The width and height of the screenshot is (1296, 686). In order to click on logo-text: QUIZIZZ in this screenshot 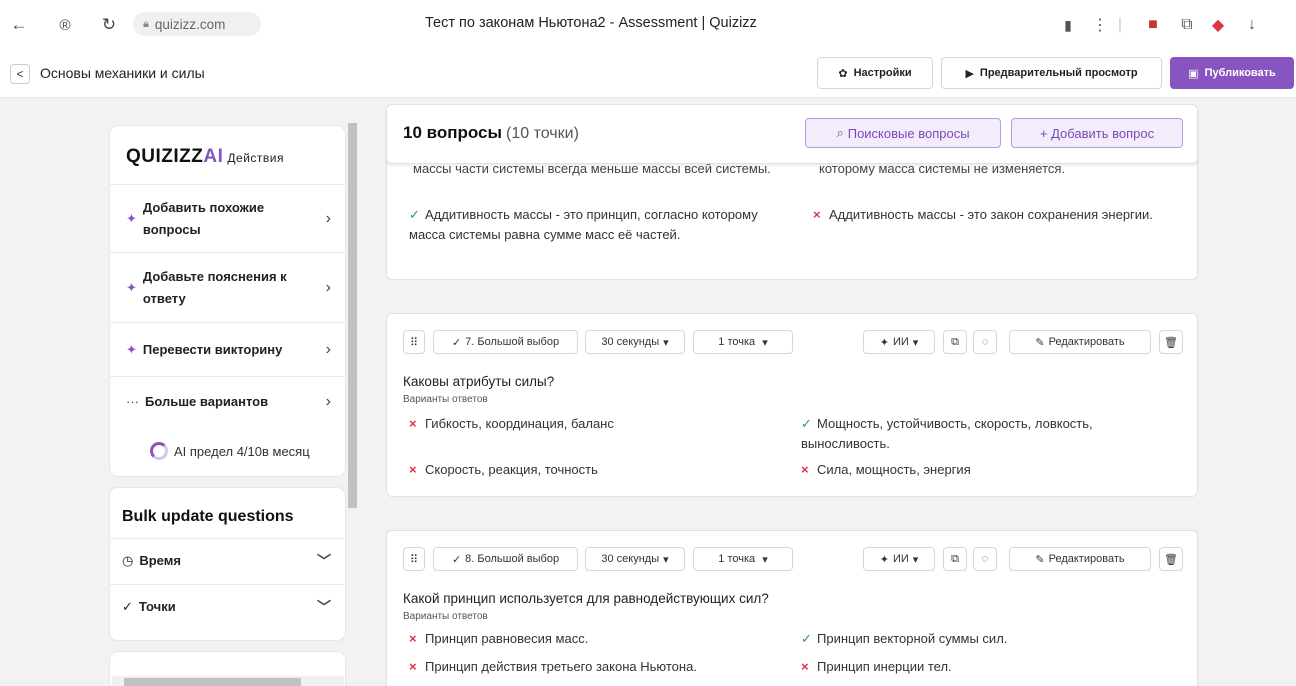, I will do `click(165, 156)`.